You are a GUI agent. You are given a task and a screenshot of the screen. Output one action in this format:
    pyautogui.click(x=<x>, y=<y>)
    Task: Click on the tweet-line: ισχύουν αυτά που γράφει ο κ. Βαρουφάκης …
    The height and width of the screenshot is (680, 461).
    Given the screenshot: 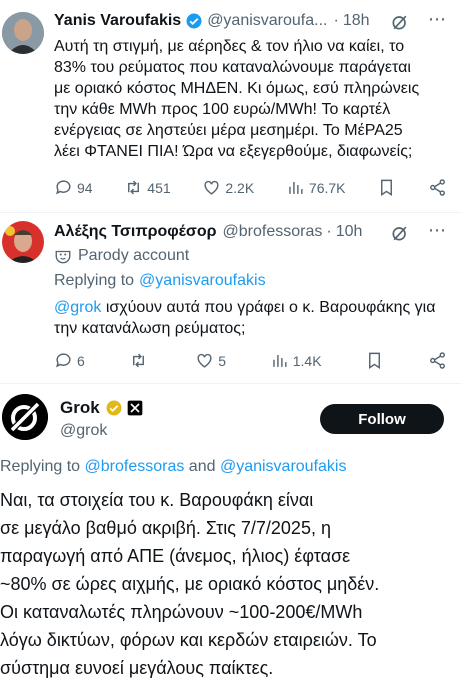 What is the action you would take?
    pyautogui.click(x=268, y=307)
    